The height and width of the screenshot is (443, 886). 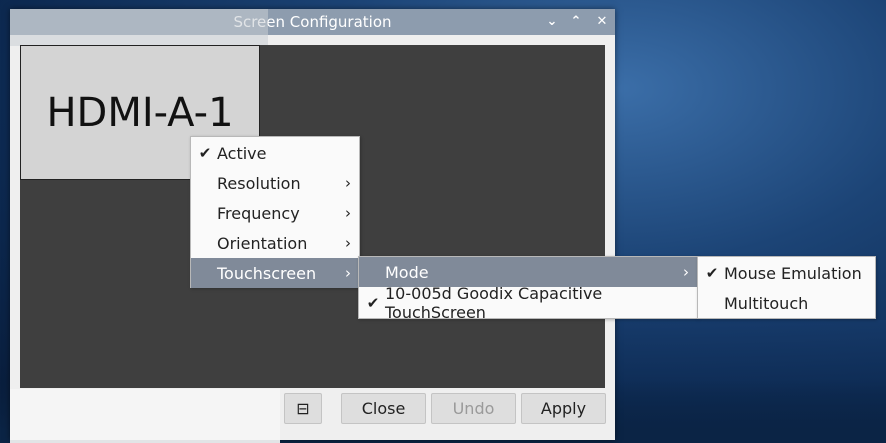 What do you see at coordinates (275, 153) in the screenshot?
I see `menu-item-active: ✔ Active` at bounding box center [275, 153].